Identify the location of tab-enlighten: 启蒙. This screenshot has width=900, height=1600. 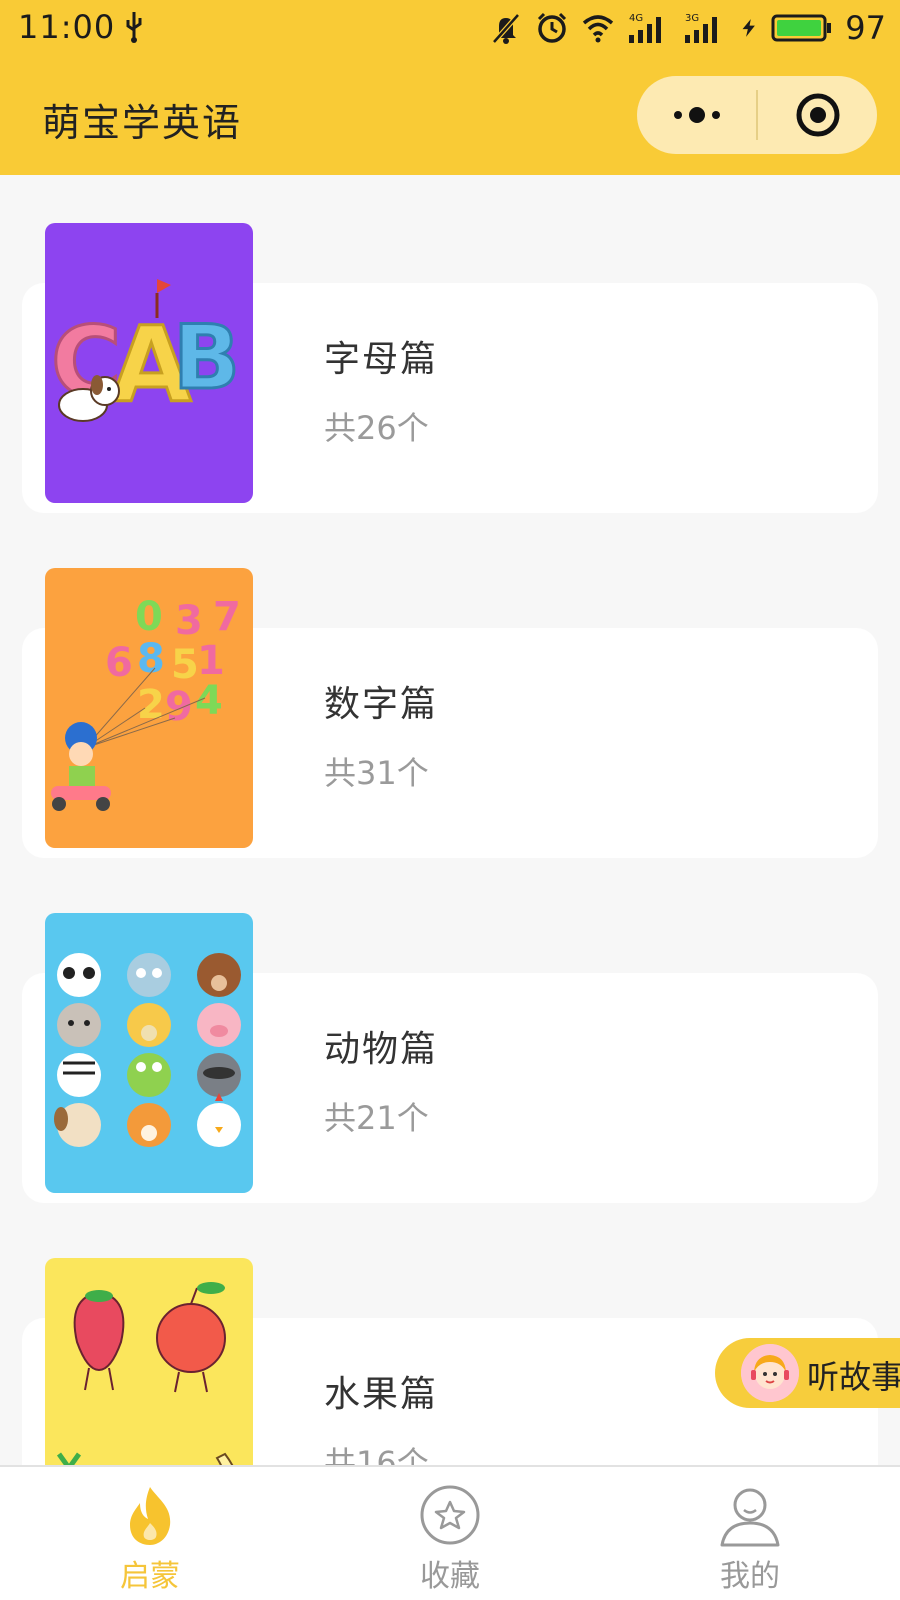
(150, 1533).